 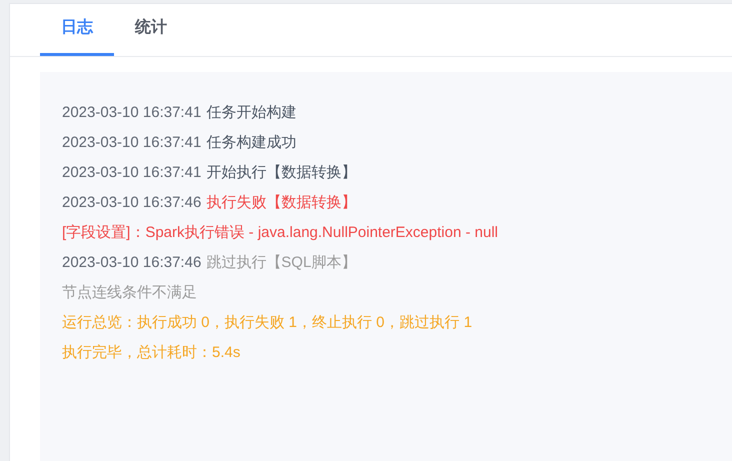 I want to click on tab: 统计, so click(x=151, y=29).